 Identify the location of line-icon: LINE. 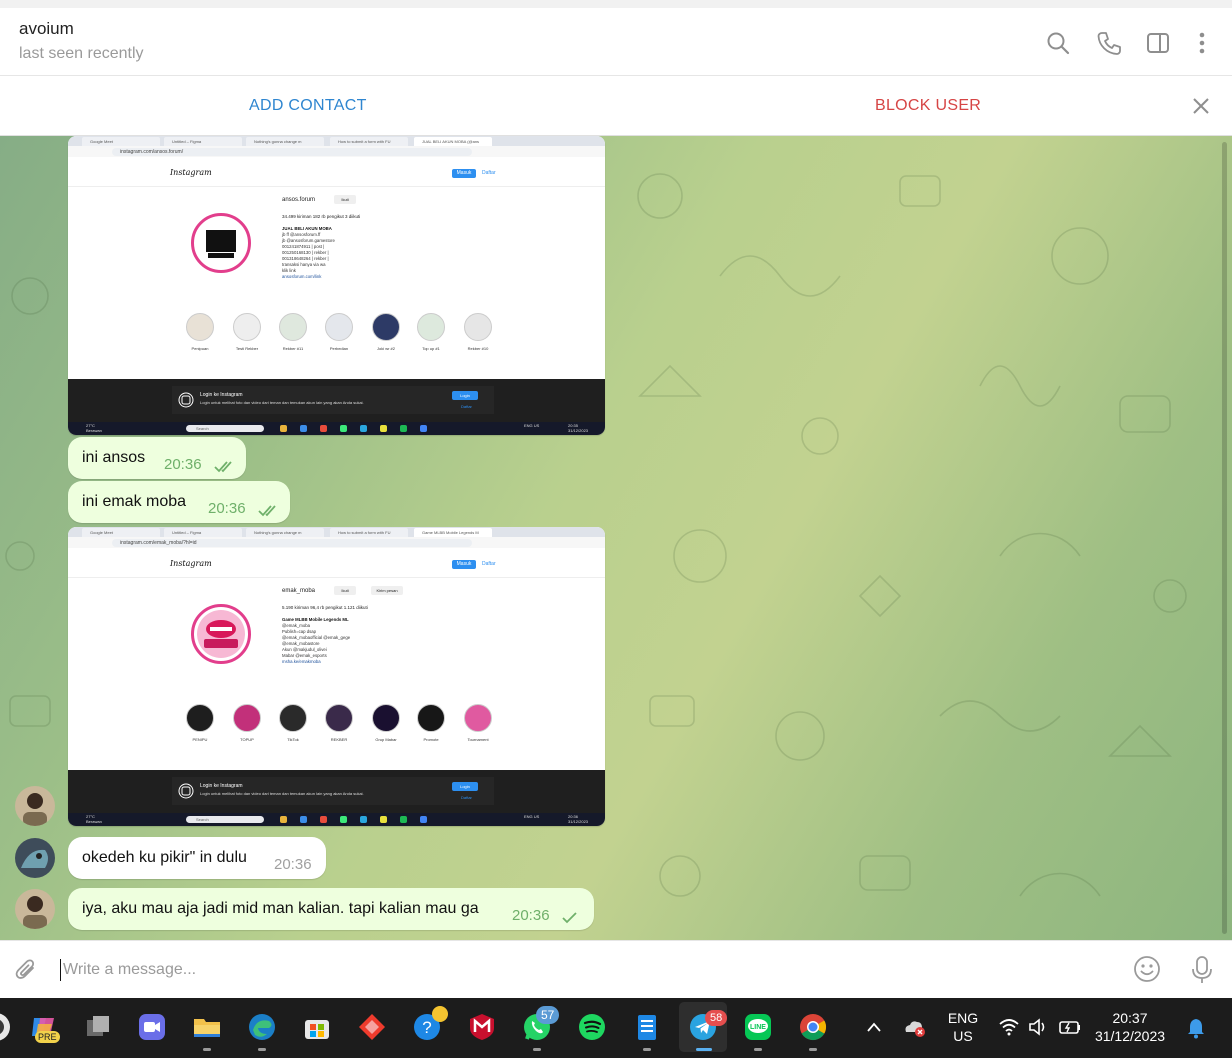
(758, 1027).